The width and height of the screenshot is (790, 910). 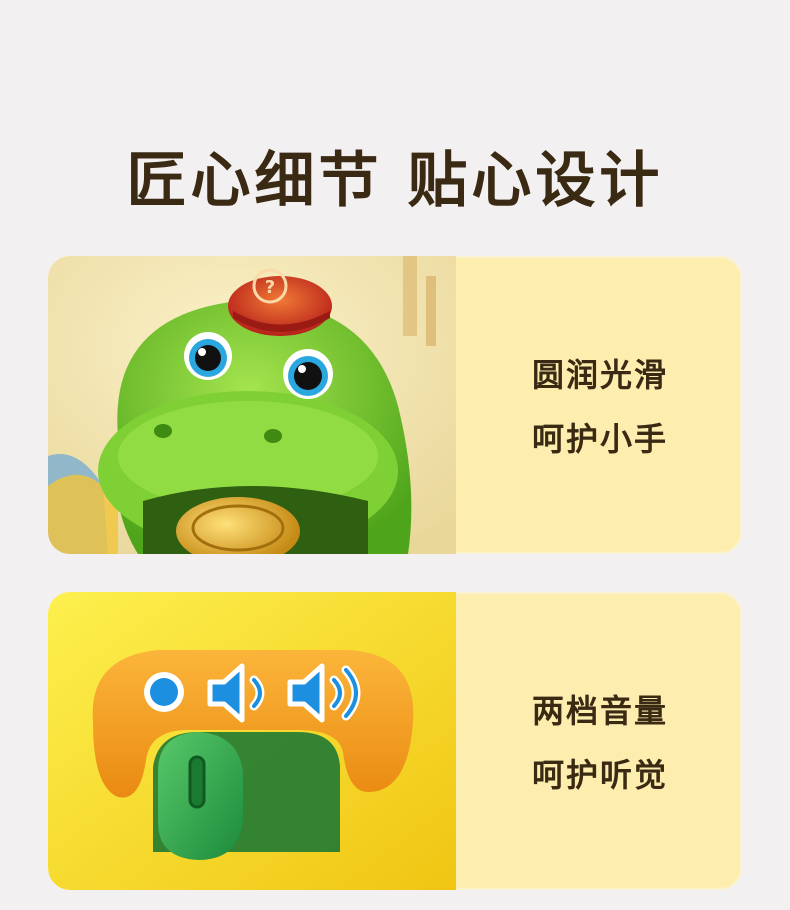 I want to click on page-title: 匠心细节 贴心设计, so click(x=395, y=181).